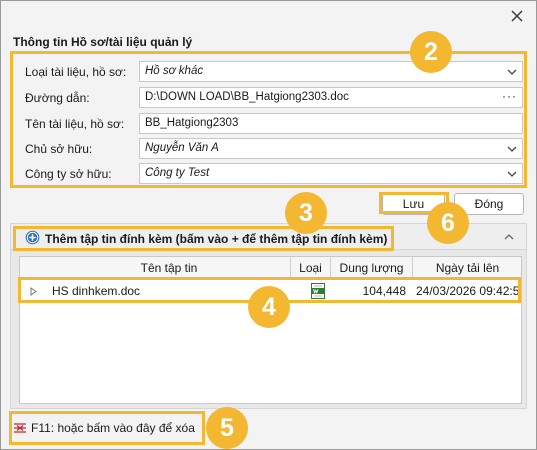 The width and height of the screenshot is (537, 450). What do you see at coordinates (203, 238) in the screenshot?
I see `highlight-frame-add` at bounding box center [203, 238].